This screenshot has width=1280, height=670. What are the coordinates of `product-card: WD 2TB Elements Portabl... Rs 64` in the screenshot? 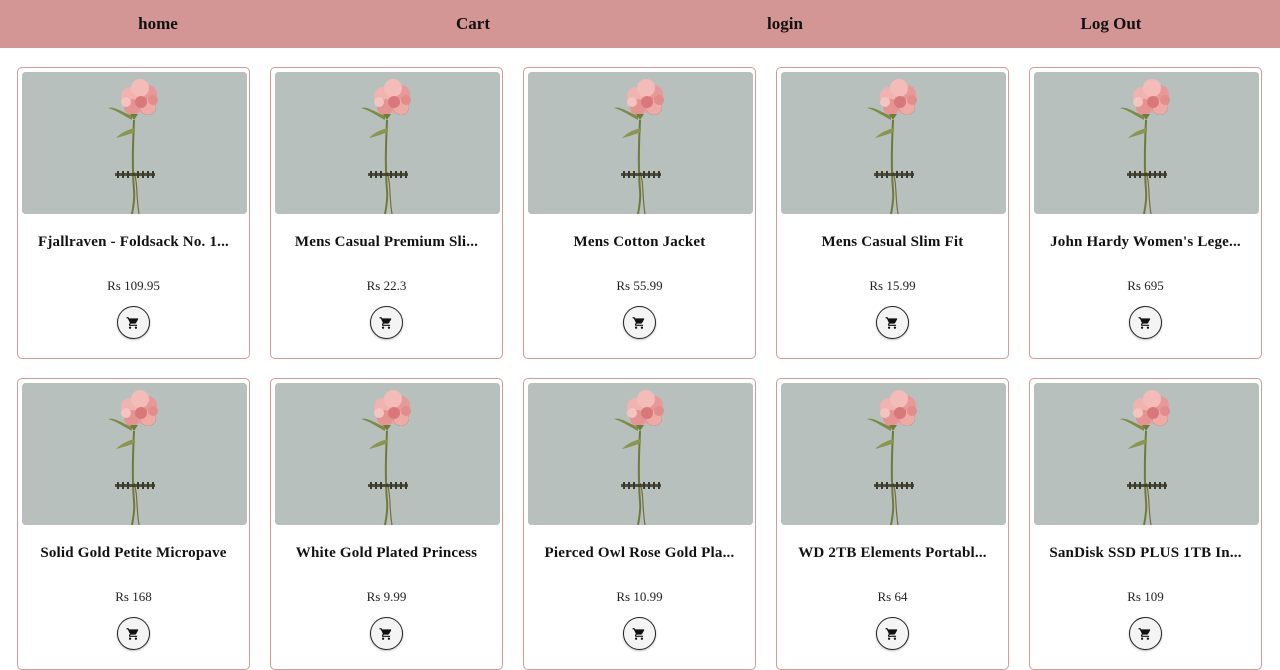 It's located at (892, 524).